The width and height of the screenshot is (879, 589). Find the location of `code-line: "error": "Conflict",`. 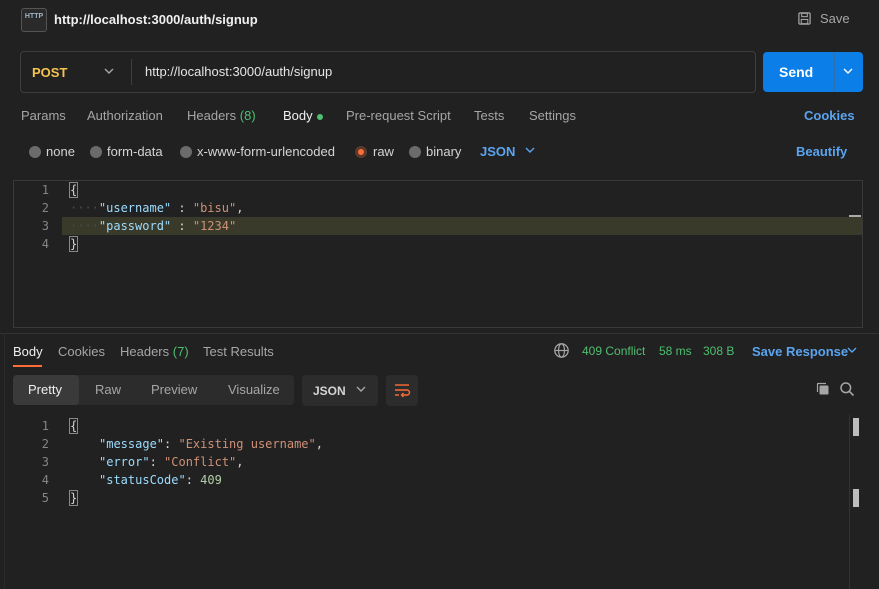

code-line: "error": "Conflict", is located at coordinates (171, 462).